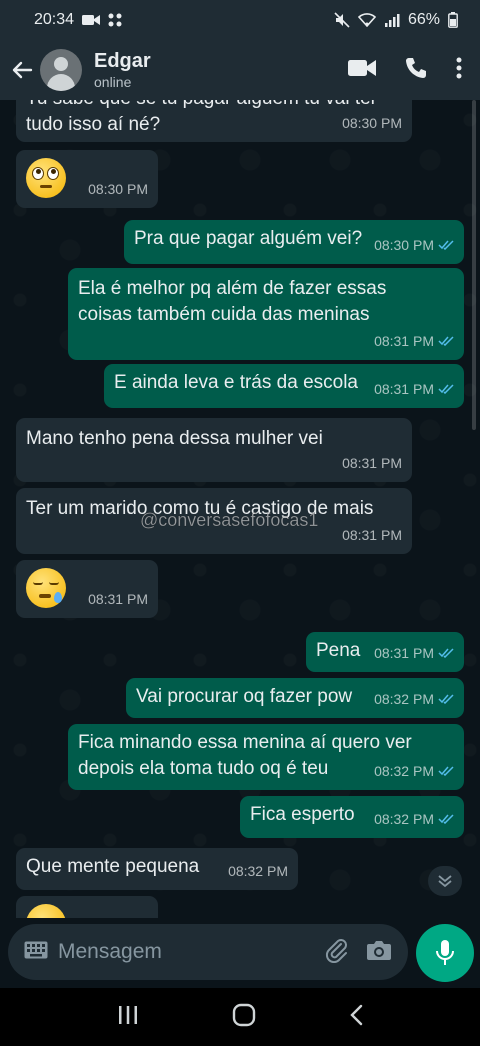 The image size is (480, 1046). I want to click on rolling-eyes-emoji-icon, so click(46, 178).